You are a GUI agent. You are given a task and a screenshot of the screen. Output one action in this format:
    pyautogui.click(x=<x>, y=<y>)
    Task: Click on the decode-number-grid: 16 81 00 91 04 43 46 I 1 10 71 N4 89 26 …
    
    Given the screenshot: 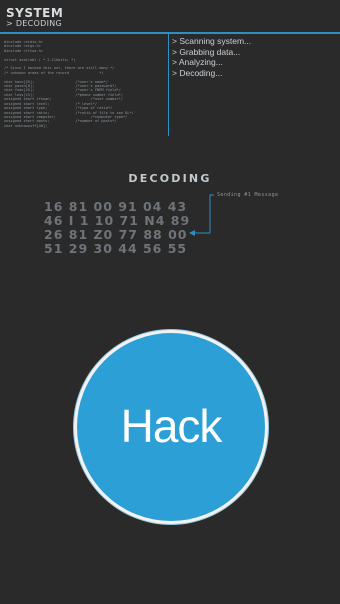 What is the action you would take?
    pyautogui.click(x=117, y=228)
    